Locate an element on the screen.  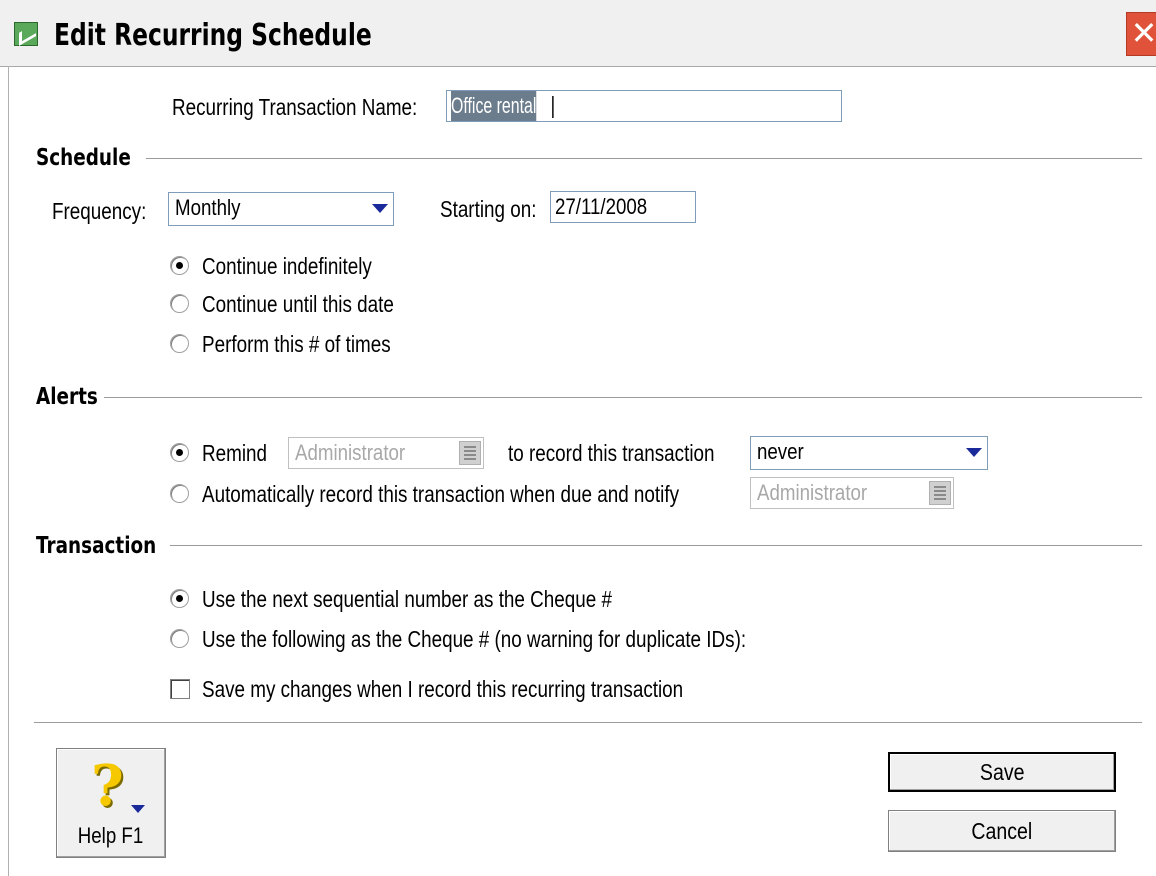
radio-next-sequential is located at coordinates (179, 598).